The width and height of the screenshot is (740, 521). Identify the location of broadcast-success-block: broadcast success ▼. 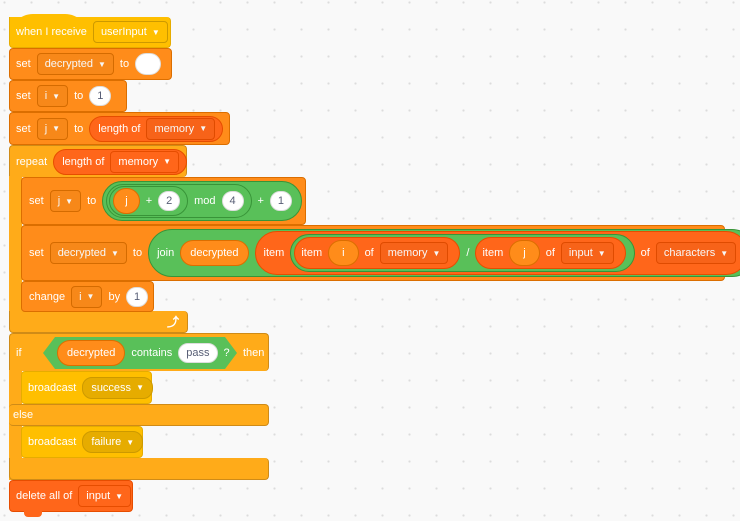
(87, 387).